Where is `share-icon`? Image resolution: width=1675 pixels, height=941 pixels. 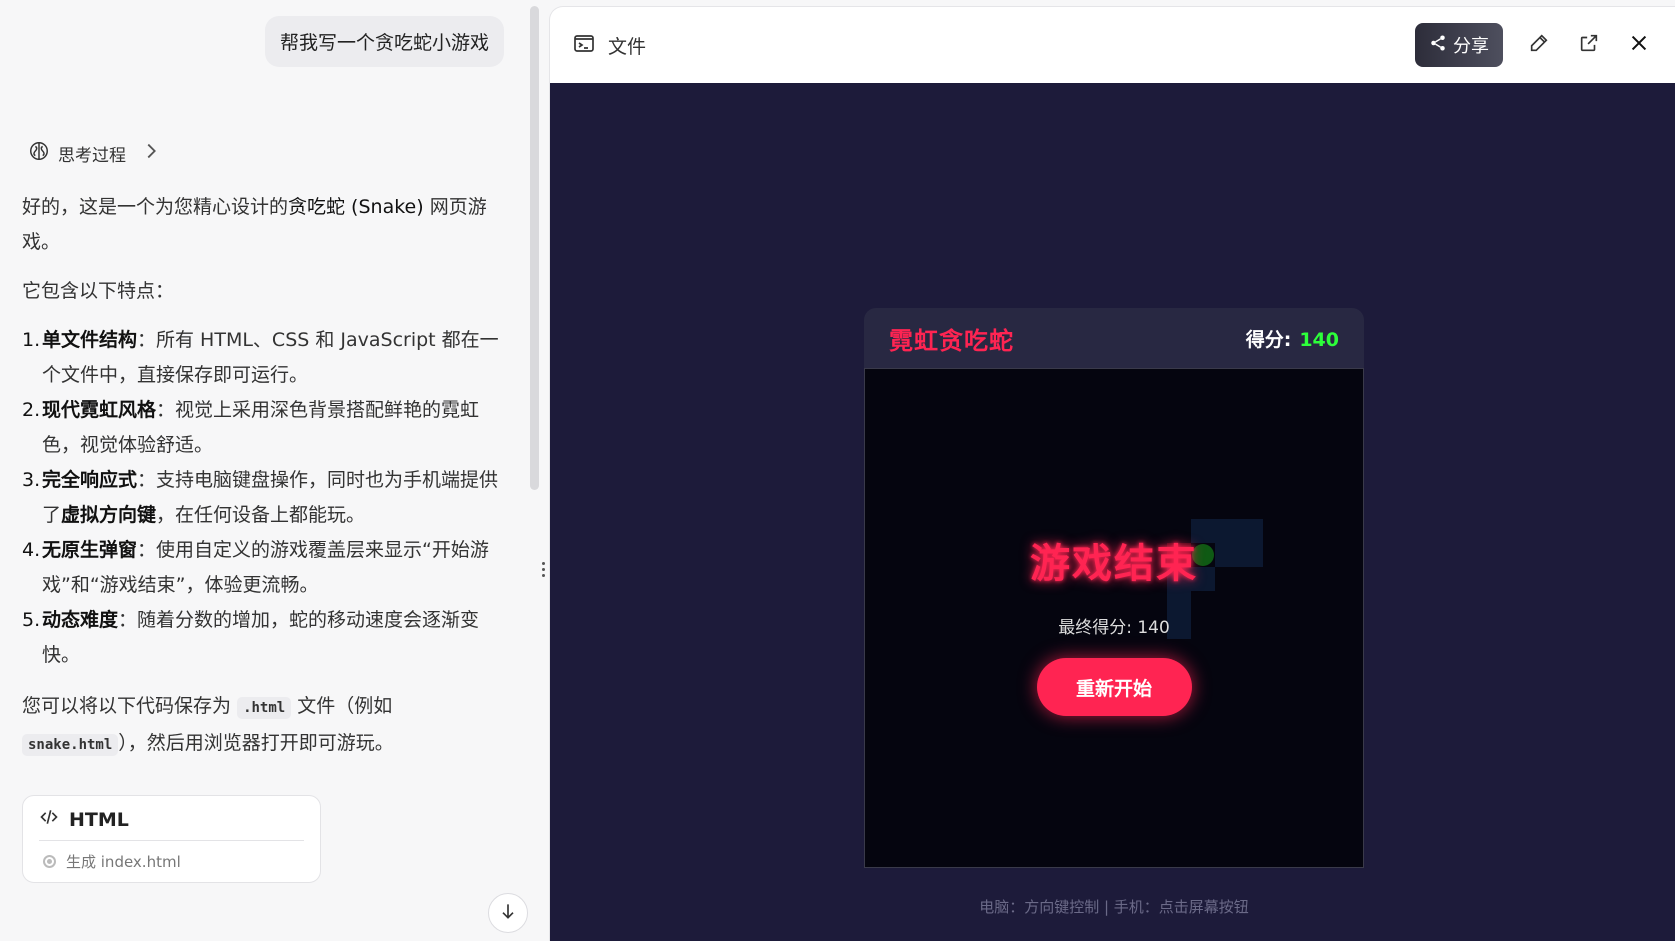
share-icon is located at coordinates (1438, 45).